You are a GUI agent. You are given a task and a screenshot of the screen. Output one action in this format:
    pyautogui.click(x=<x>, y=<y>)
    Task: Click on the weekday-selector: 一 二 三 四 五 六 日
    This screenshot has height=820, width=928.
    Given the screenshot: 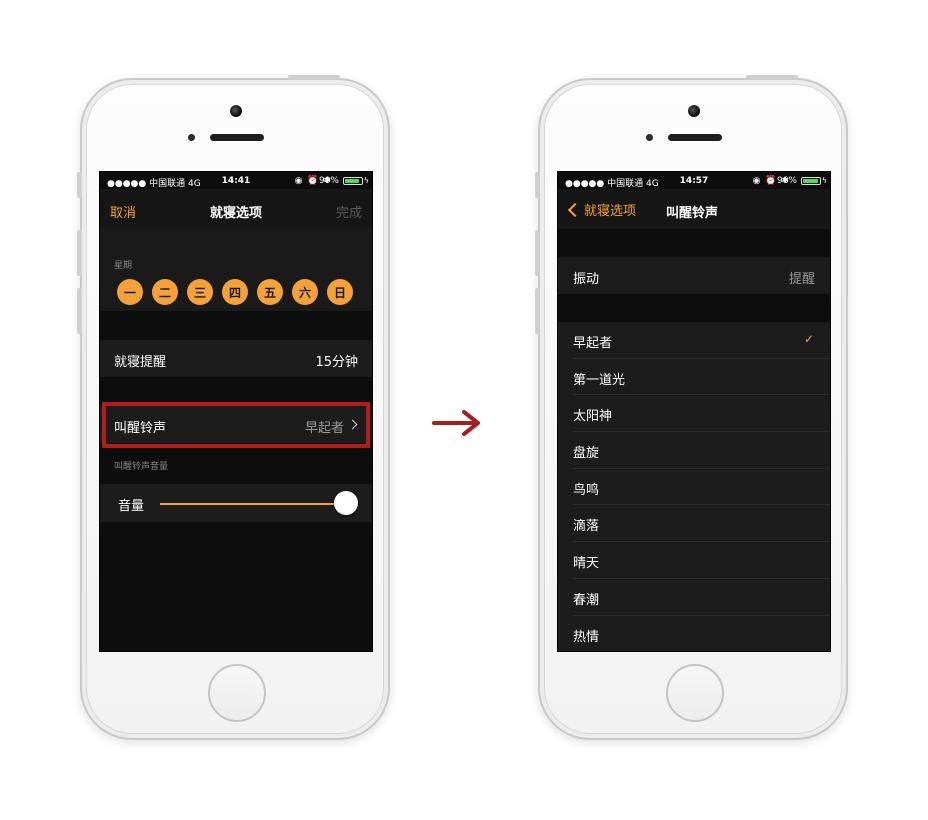 What is the action you would take?
    pyautogui.click(x=236, y=292)
    